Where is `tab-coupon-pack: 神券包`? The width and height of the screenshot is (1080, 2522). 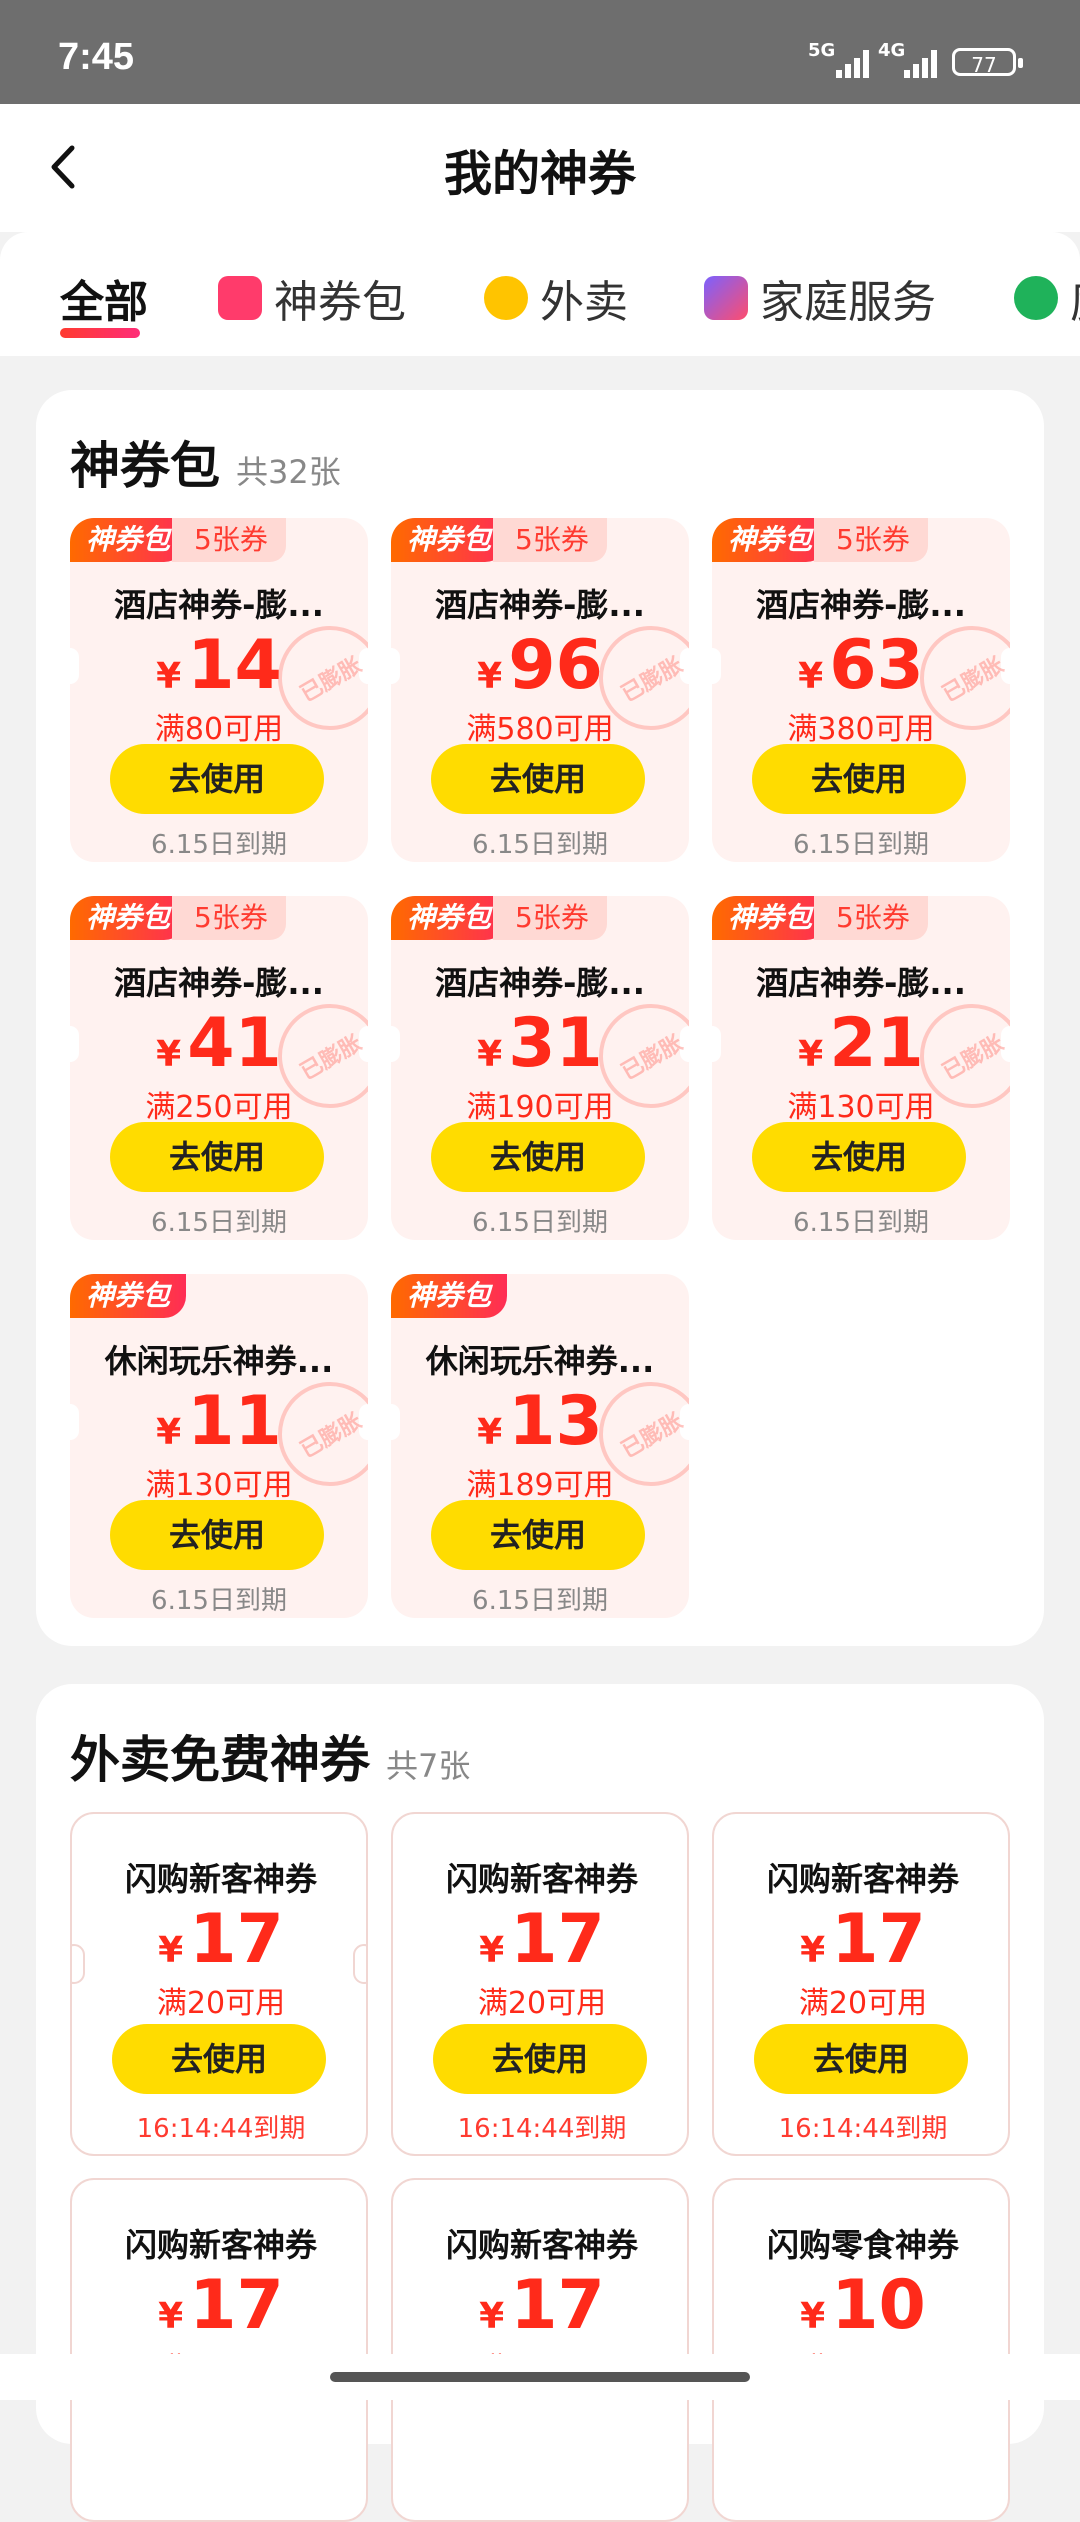
tab-coupon-pack: 神券包 is located at coordinates (312, 298).